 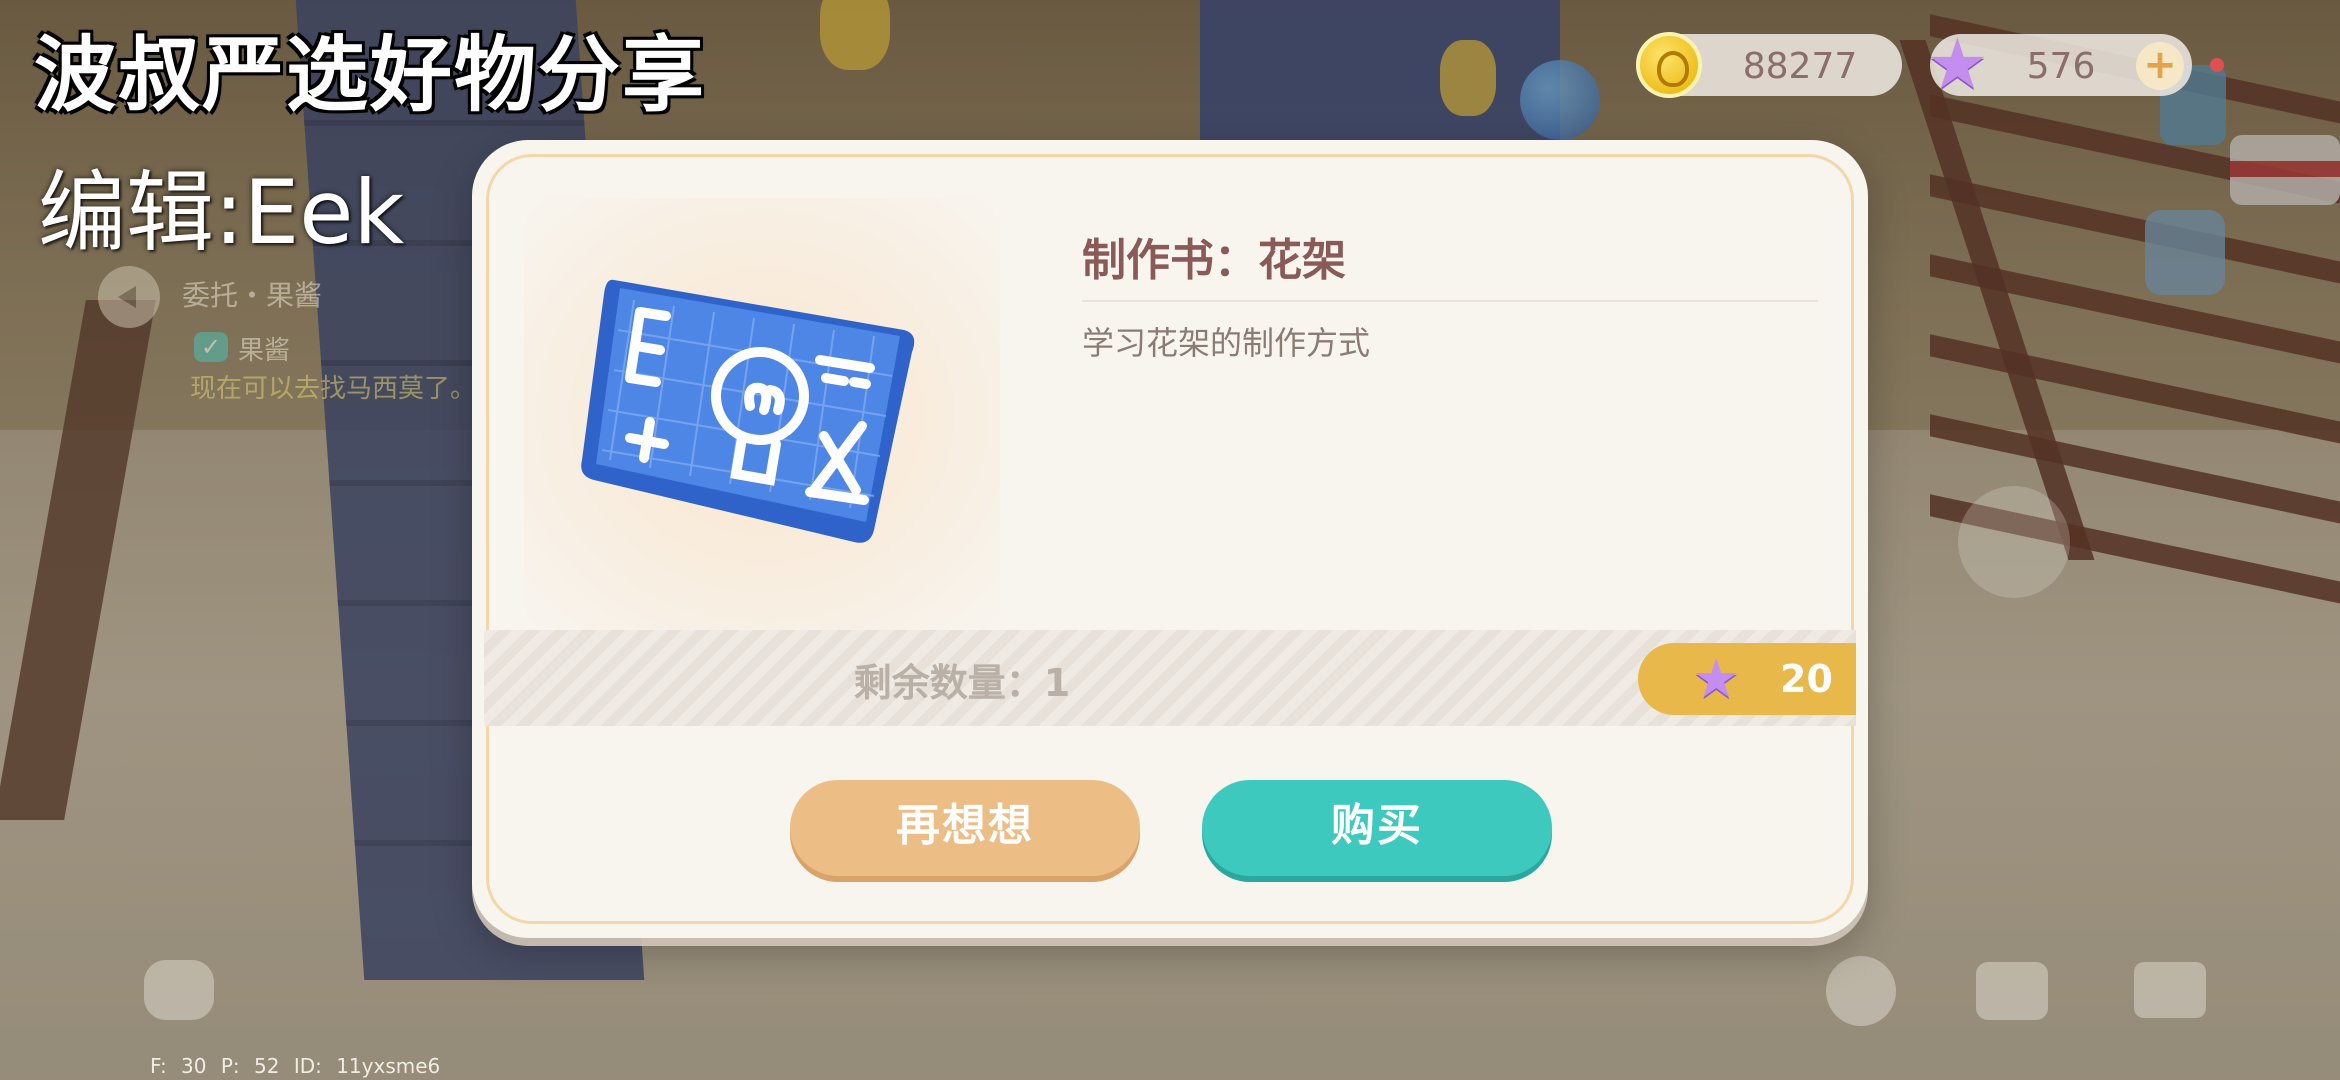 What do you see at coordinates (1747, 679) in the screenshot?
I see `price-tag: ★ 20` at bounding box center [1747, 679].